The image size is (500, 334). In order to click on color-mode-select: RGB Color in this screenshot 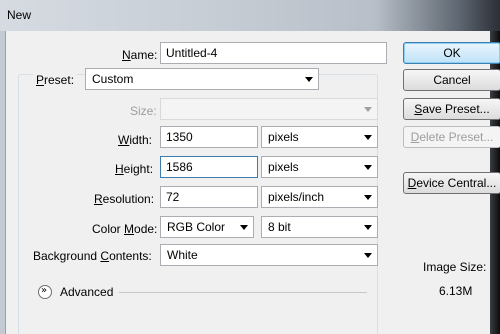, I will do `click(207, 227)`.